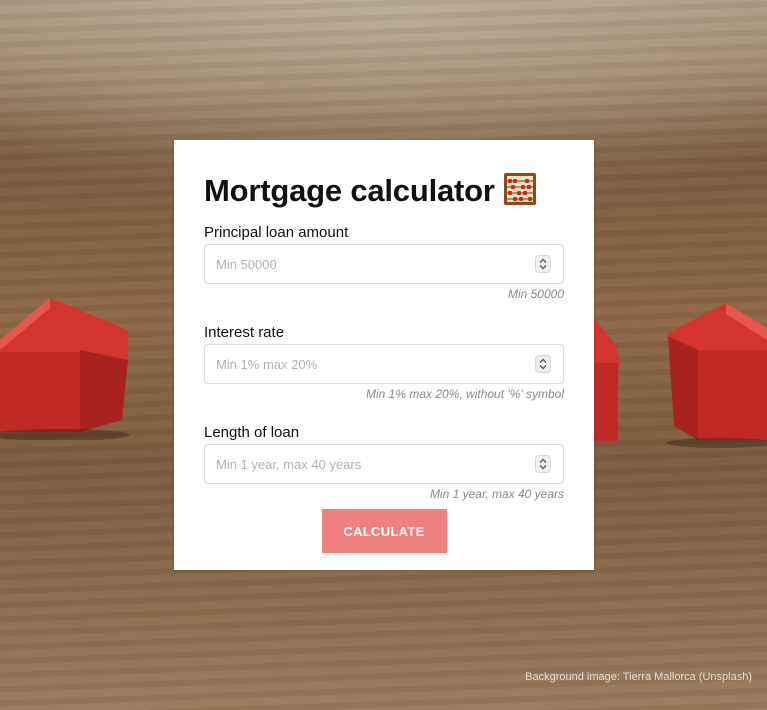 This screenshot has height=710, width=767. What do you see at coordinates (609, 383) in the screenshot?
I see `red-house-middle` at bounding box center [609, 383].